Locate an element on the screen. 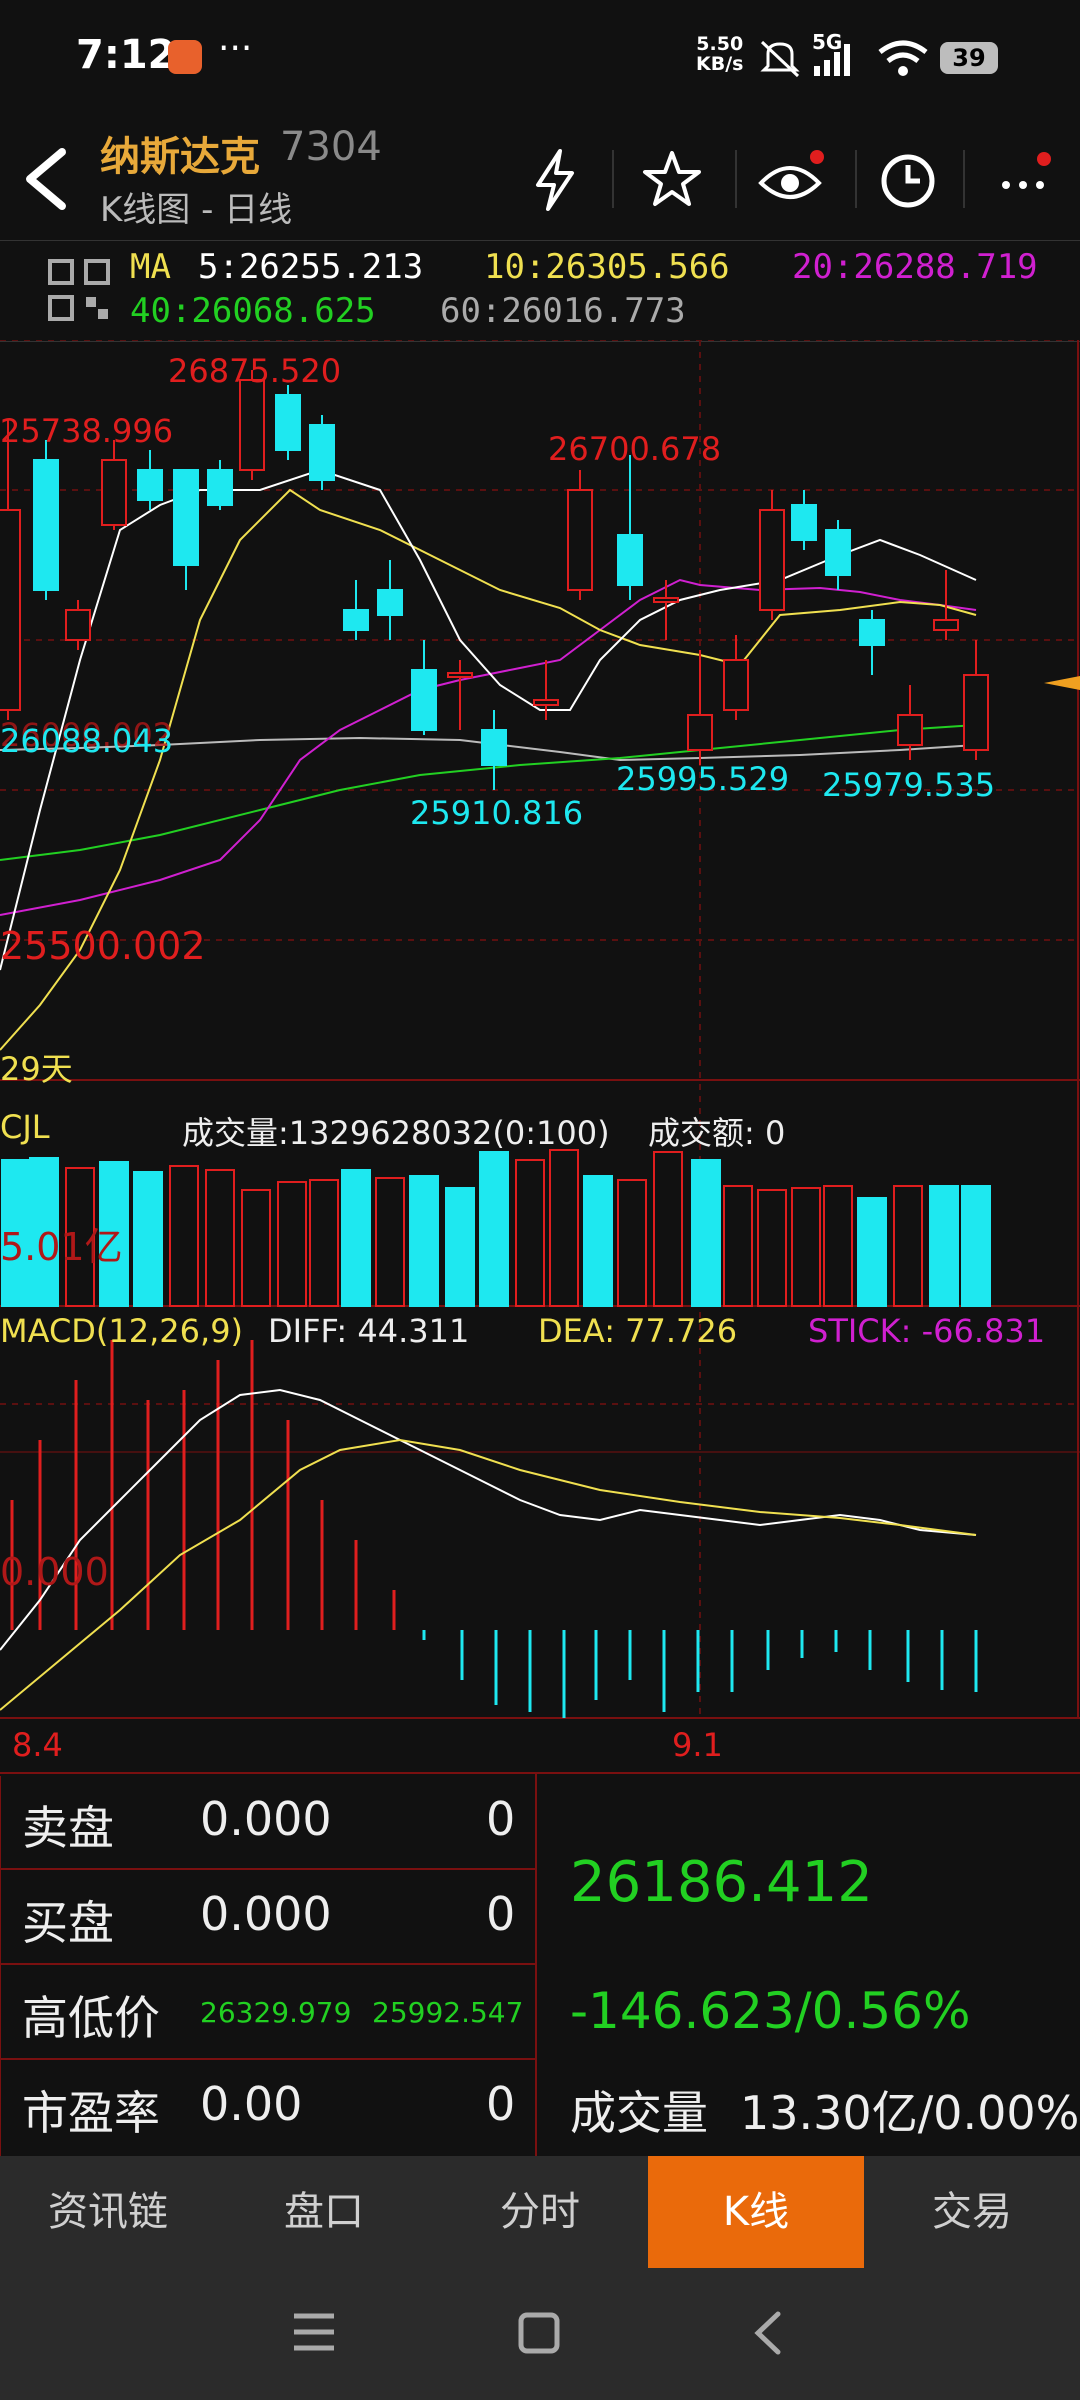  days-label: 29天 is located at coordinates (36, 1069).